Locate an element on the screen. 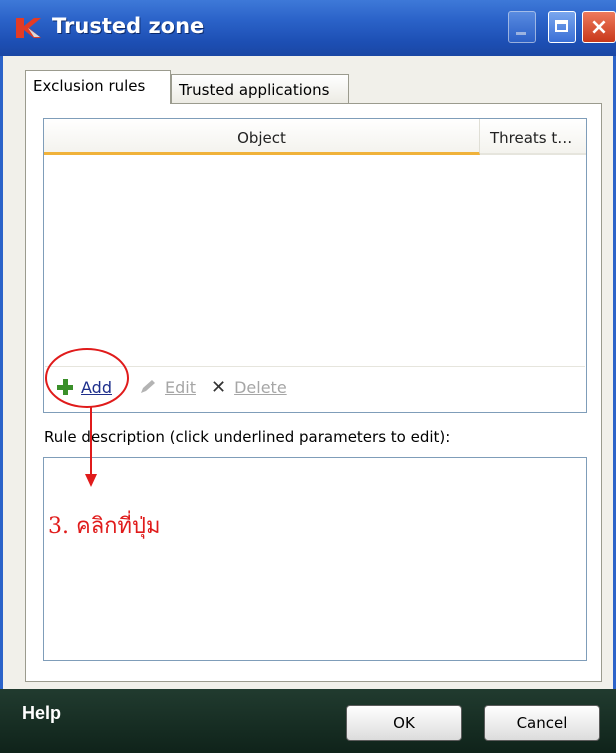 The height and width of the screenshot is (753, 616). column-header-object: Object is located at coordinates (262, 137).